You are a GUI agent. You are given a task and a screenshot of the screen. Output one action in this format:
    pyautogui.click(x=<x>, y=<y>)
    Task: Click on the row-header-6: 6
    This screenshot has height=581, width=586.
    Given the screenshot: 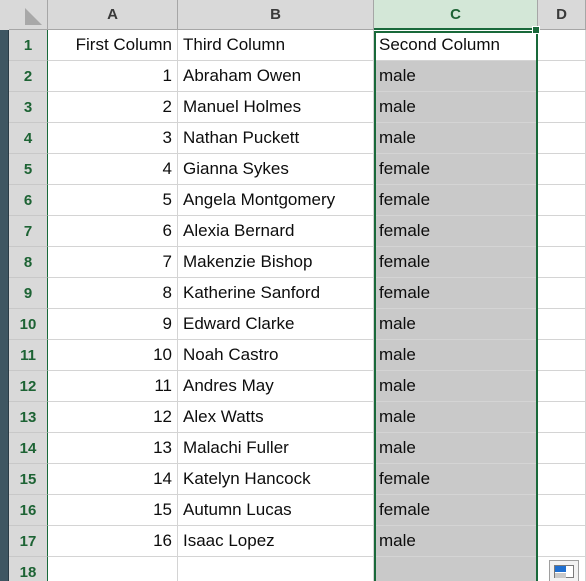 What is the action you would take?
    pyautogui.click(x=28, y=200)
    